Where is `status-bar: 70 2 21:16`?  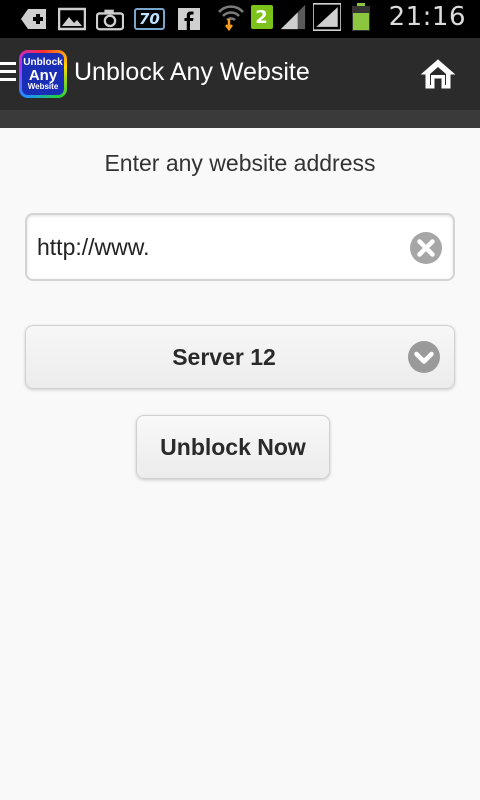 status-bar: 70 2 21:16 is located at coordinates (240, 19).